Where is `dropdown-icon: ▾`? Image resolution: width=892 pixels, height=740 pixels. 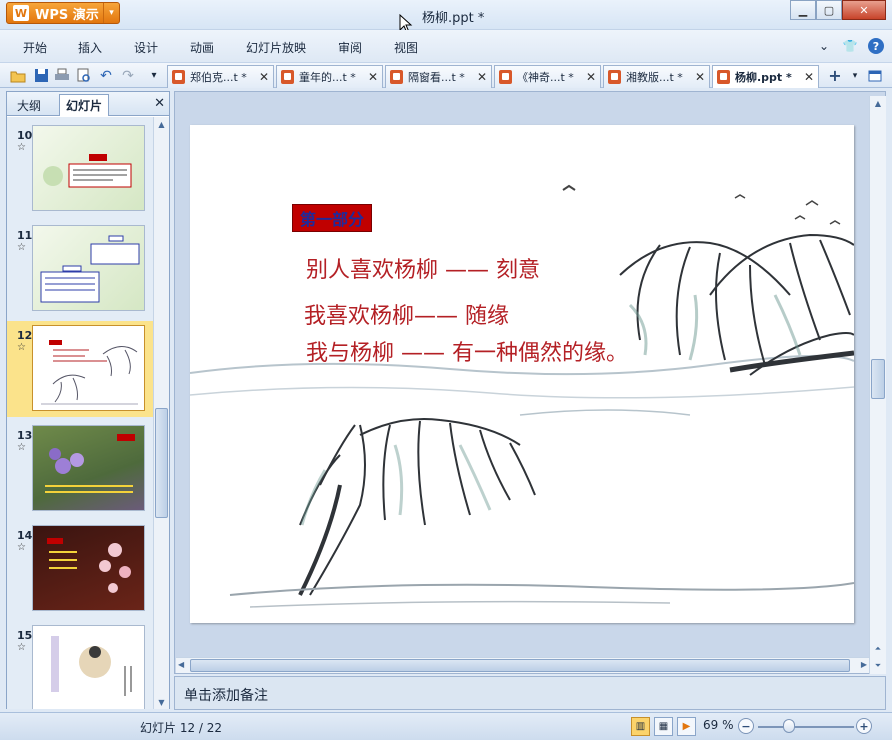 dropdown-icon: ▾ is located at coordinates (154, 75).